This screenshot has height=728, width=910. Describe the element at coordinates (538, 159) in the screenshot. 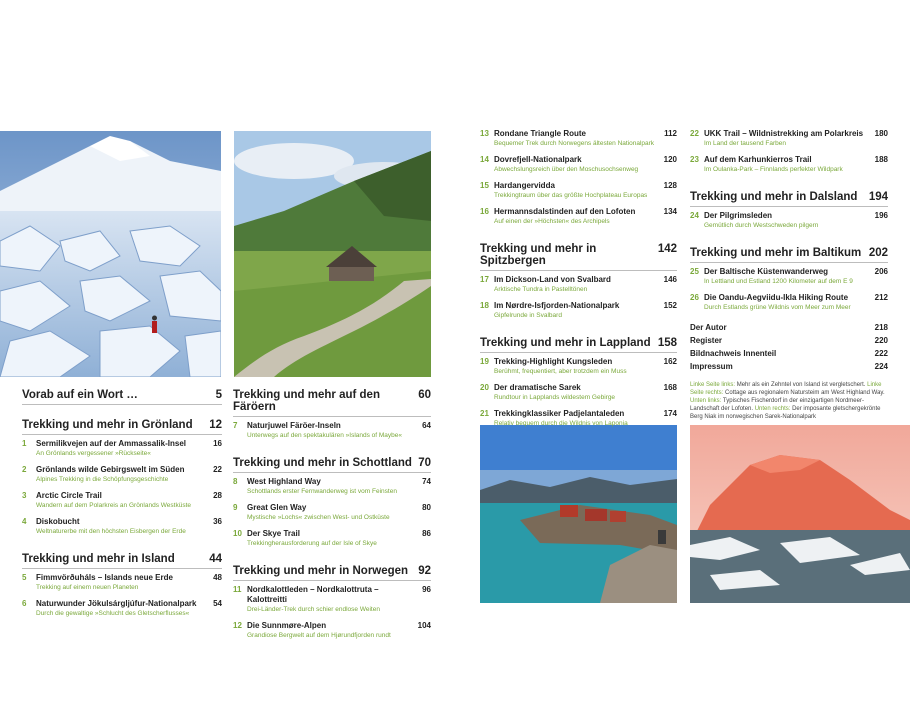

I see `entry-title: Dovrefjell-Nationalpark` at that location.